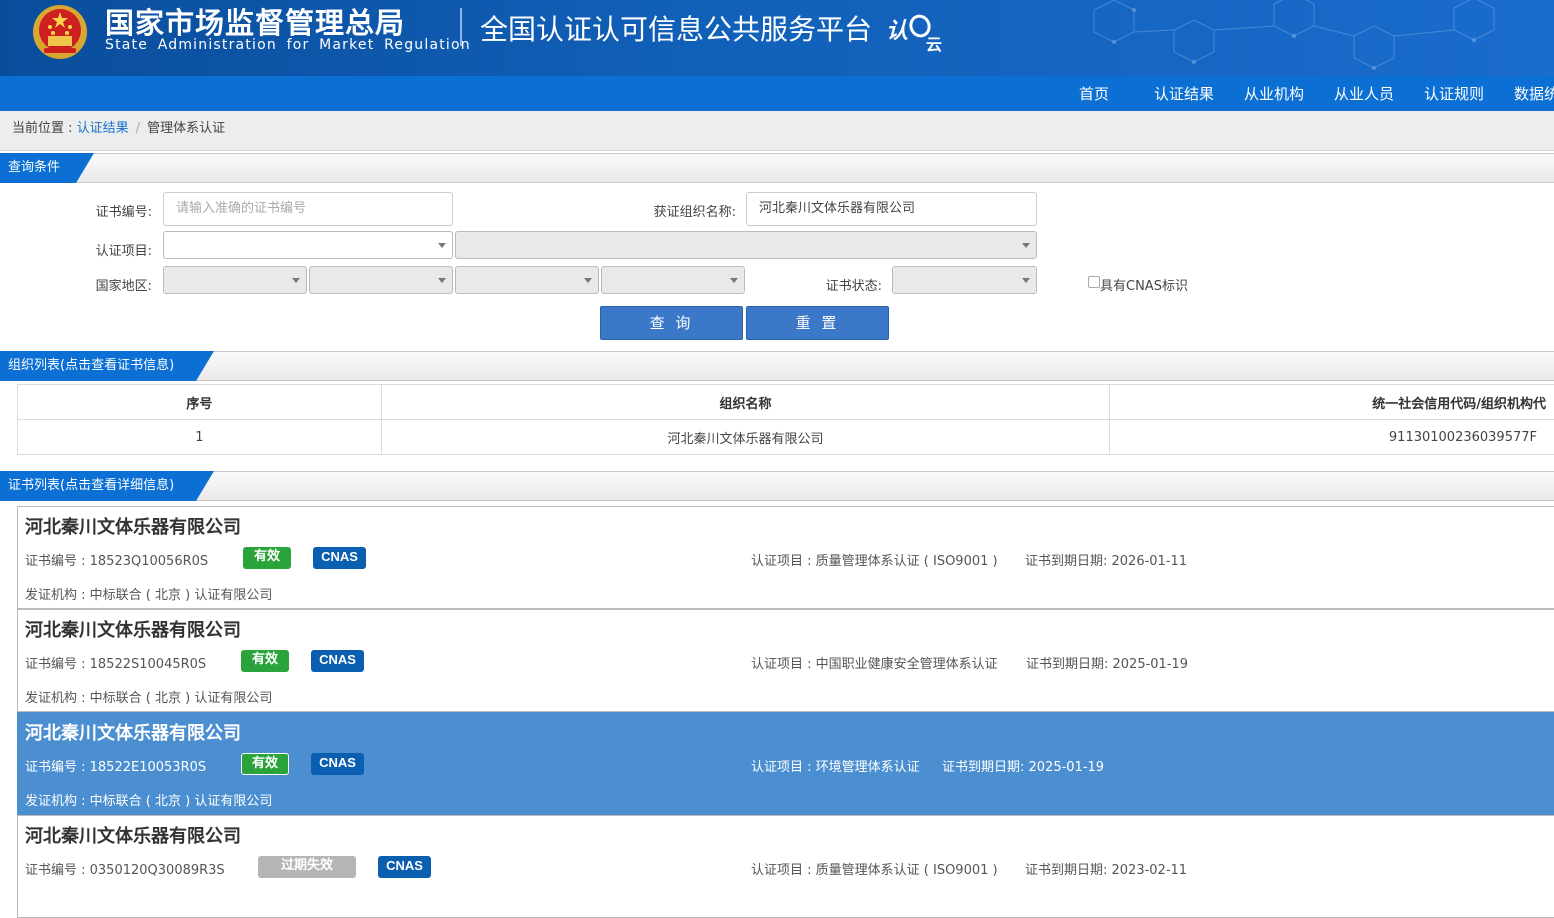  I want to click on org-list-title: 组织列表(点击查看证书信息), so click(107, 366).